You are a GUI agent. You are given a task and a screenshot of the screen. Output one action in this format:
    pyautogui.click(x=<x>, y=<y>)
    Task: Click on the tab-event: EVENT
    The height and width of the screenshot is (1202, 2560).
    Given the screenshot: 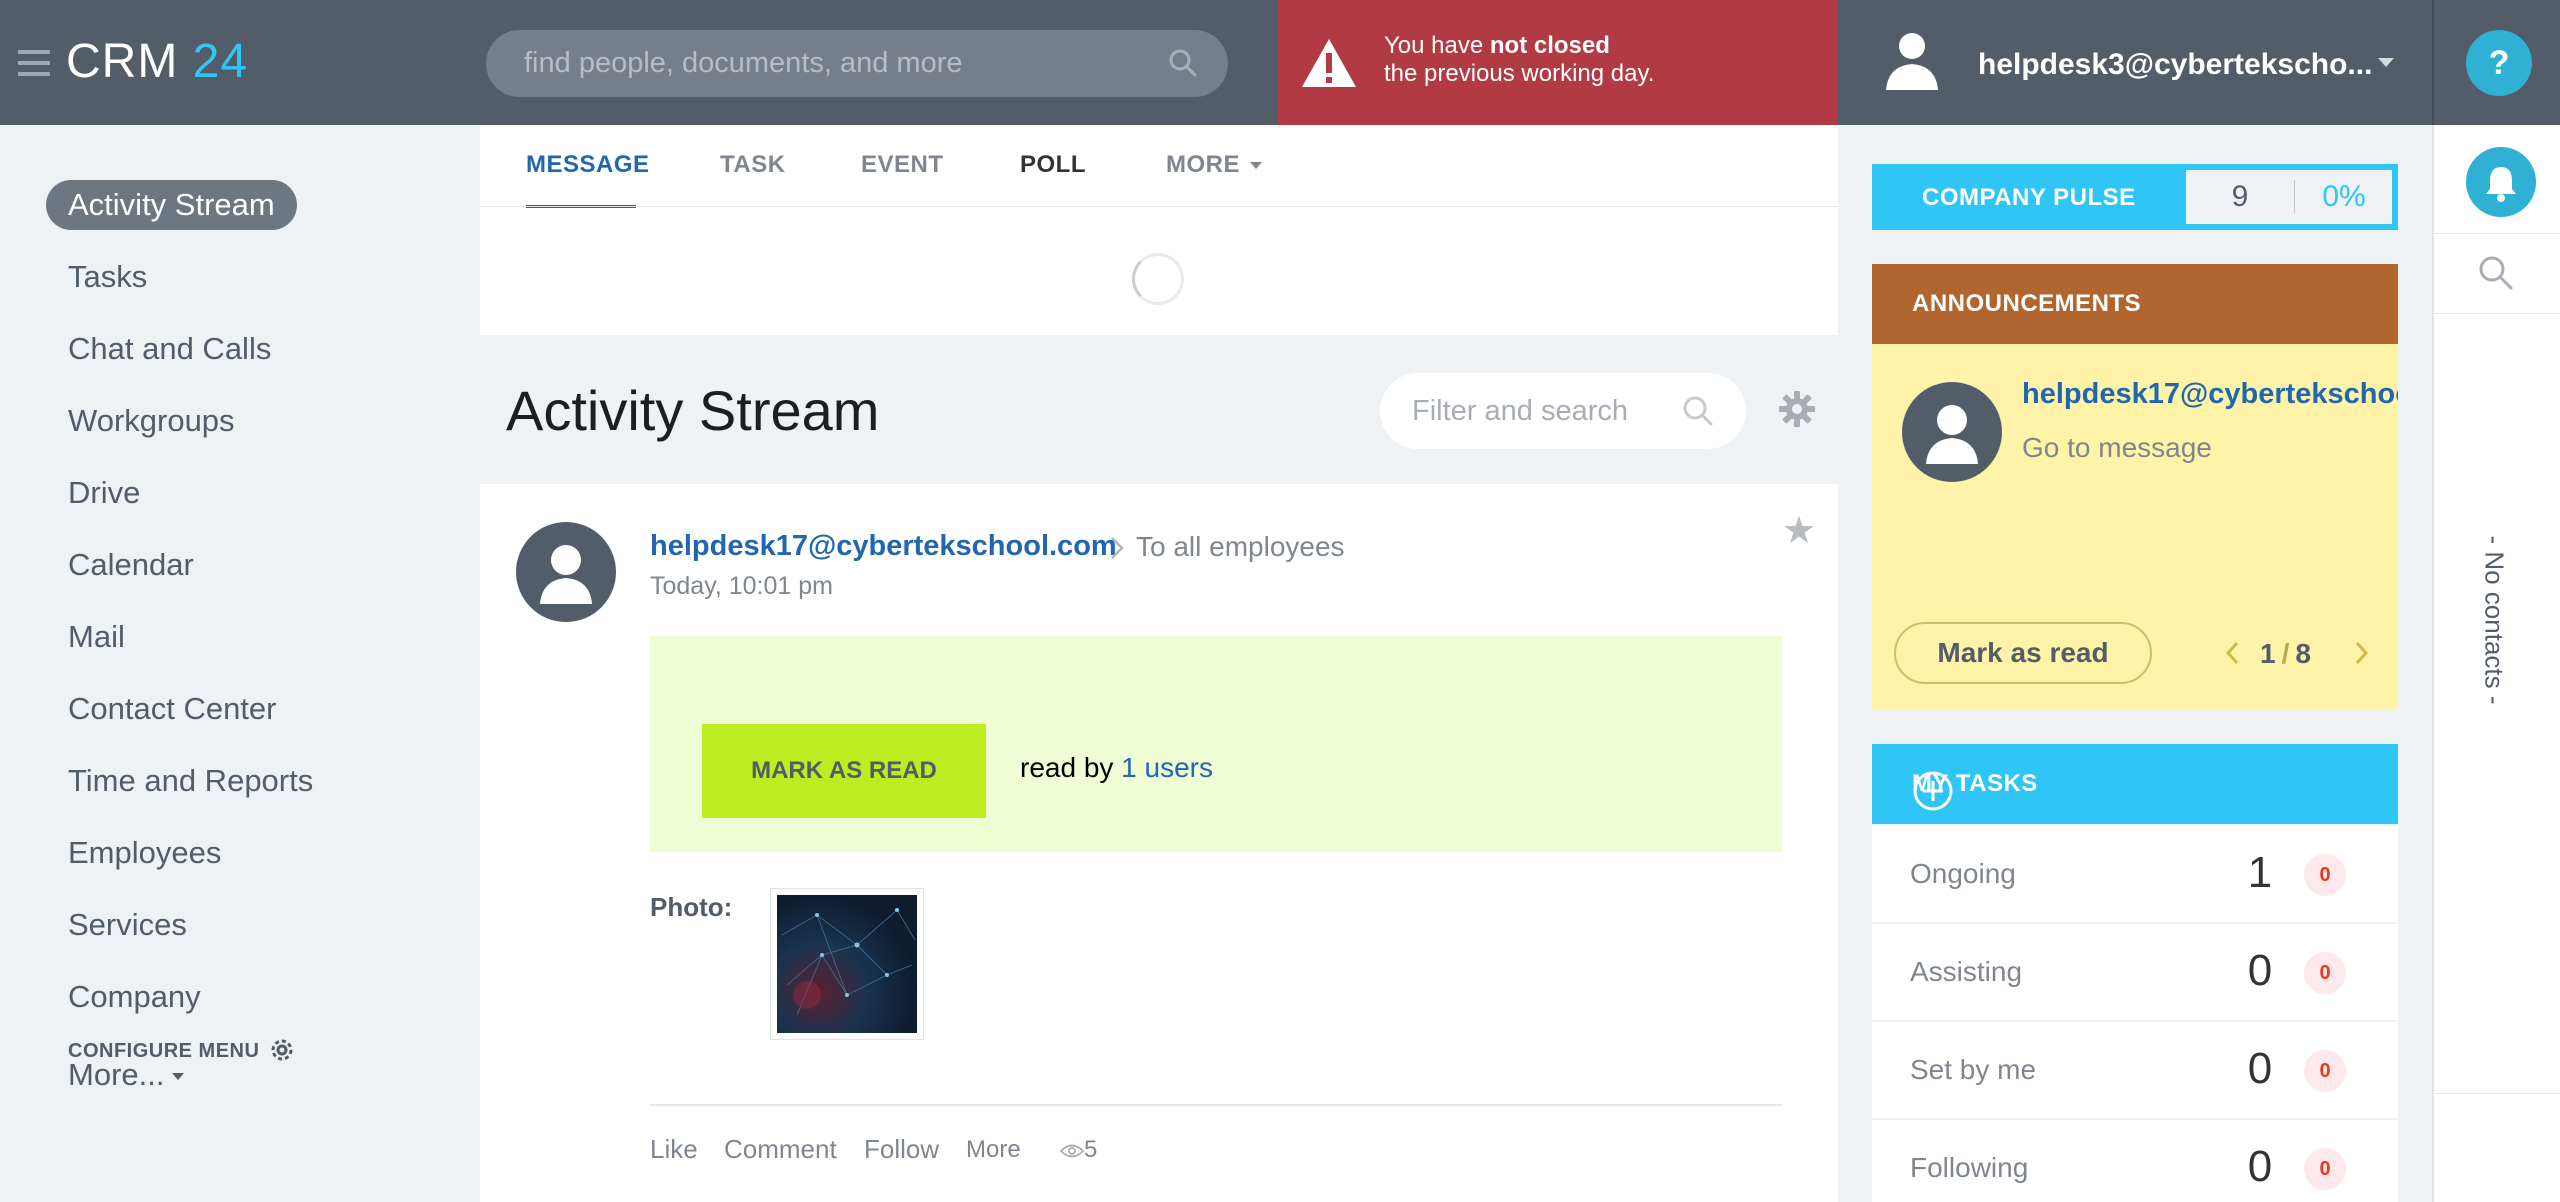 What is the action you would take?
    pyautogui.click(x=902, y=165)
    